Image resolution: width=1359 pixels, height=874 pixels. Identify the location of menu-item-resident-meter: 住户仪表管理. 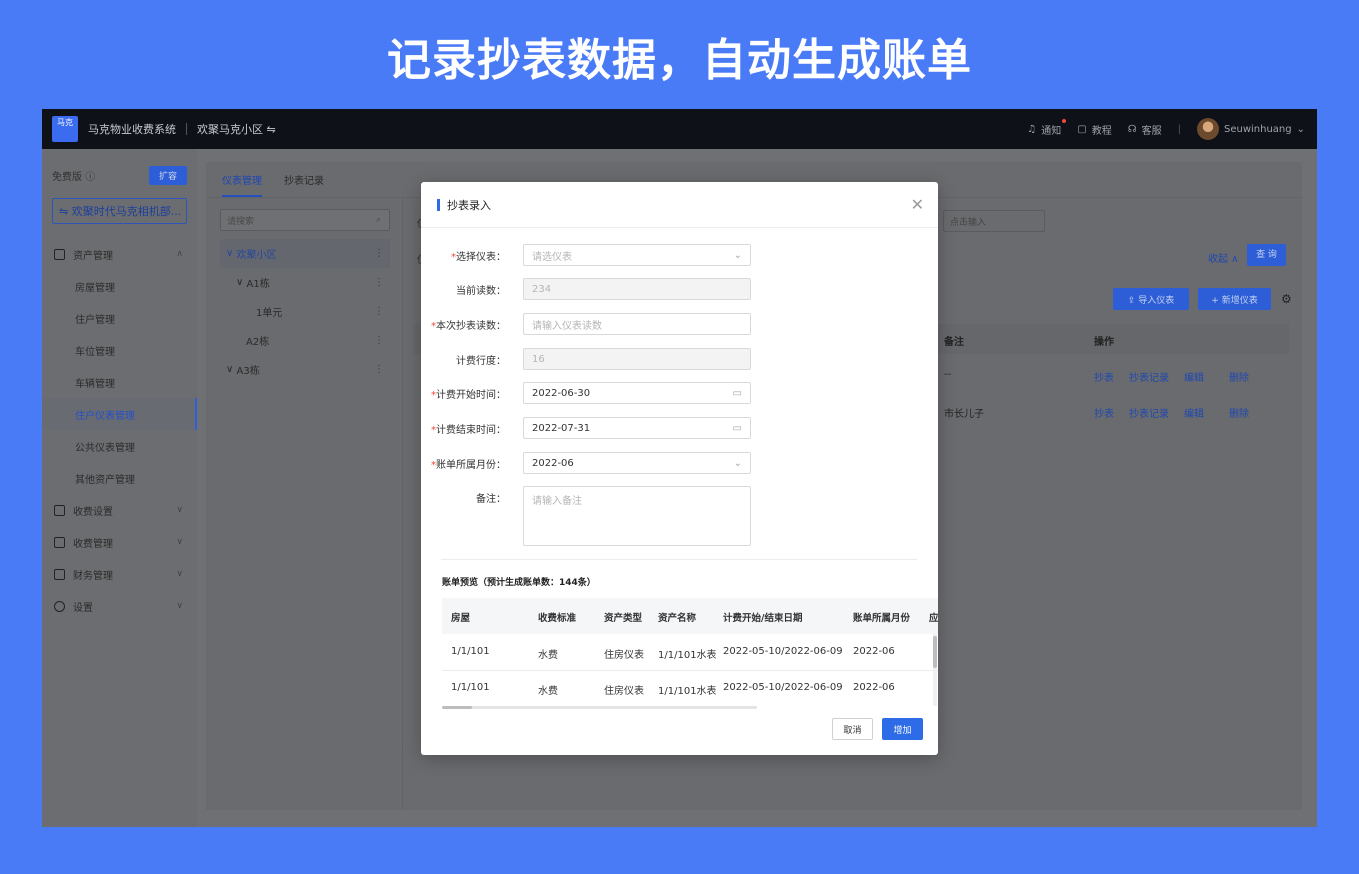
(119, 414).